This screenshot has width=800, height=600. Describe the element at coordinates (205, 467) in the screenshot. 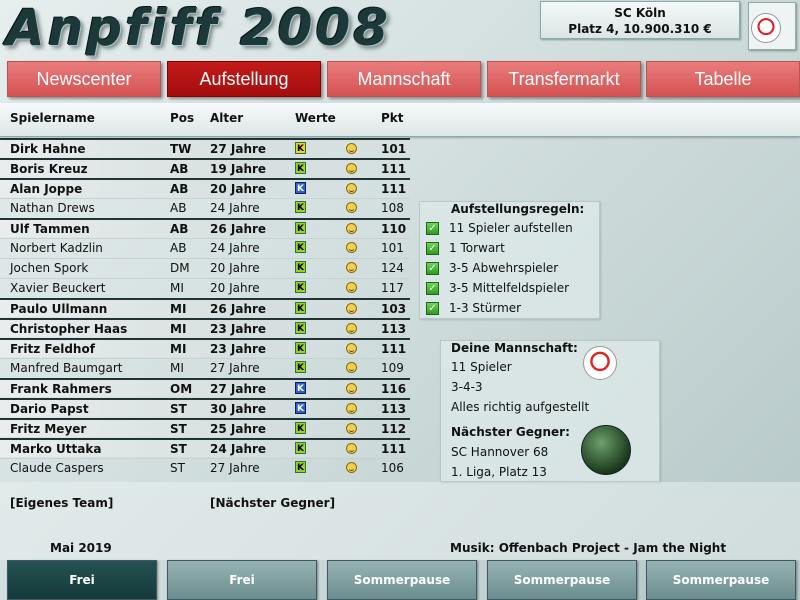

I see `player-row: Claude CaspersST27 Jahre106TZK` at that location.